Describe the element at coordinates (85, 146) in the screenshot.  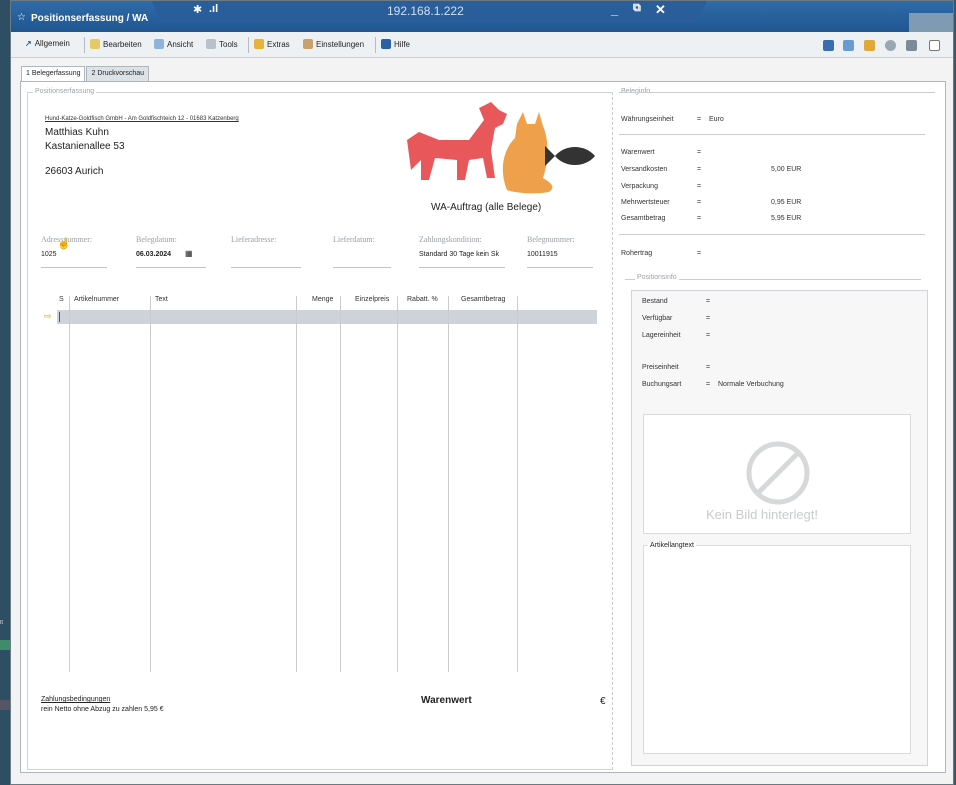
I see `recipient-street: Kastanienallee 53` at that location.